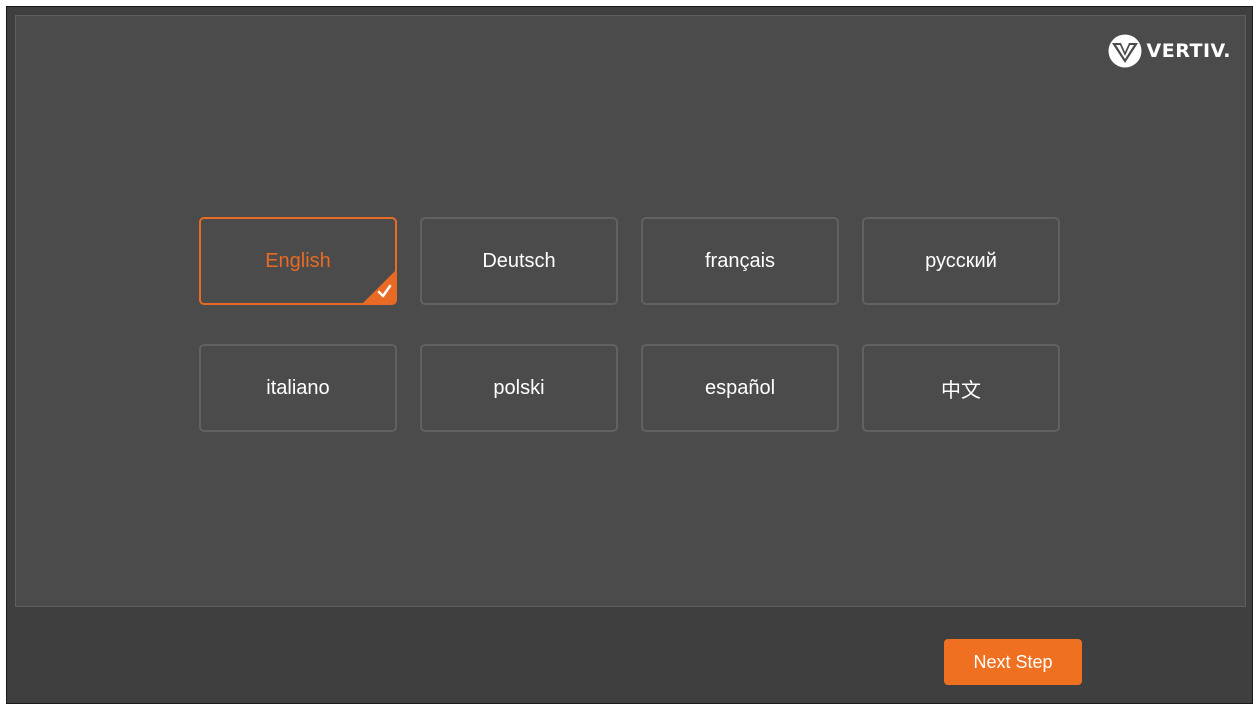 This screenshot has width=1257, height=704. I want to click on language-option-english: English, so click(298, 261).